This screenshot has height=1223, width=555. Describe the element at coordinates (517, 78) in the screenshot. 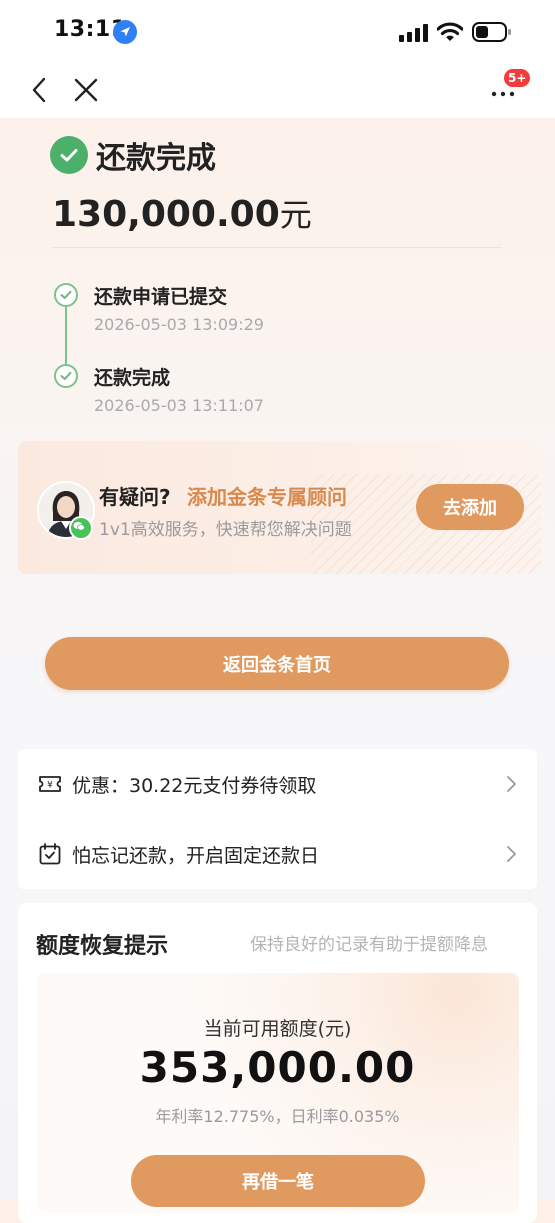

I see `notification-badge: 5+` at that location.